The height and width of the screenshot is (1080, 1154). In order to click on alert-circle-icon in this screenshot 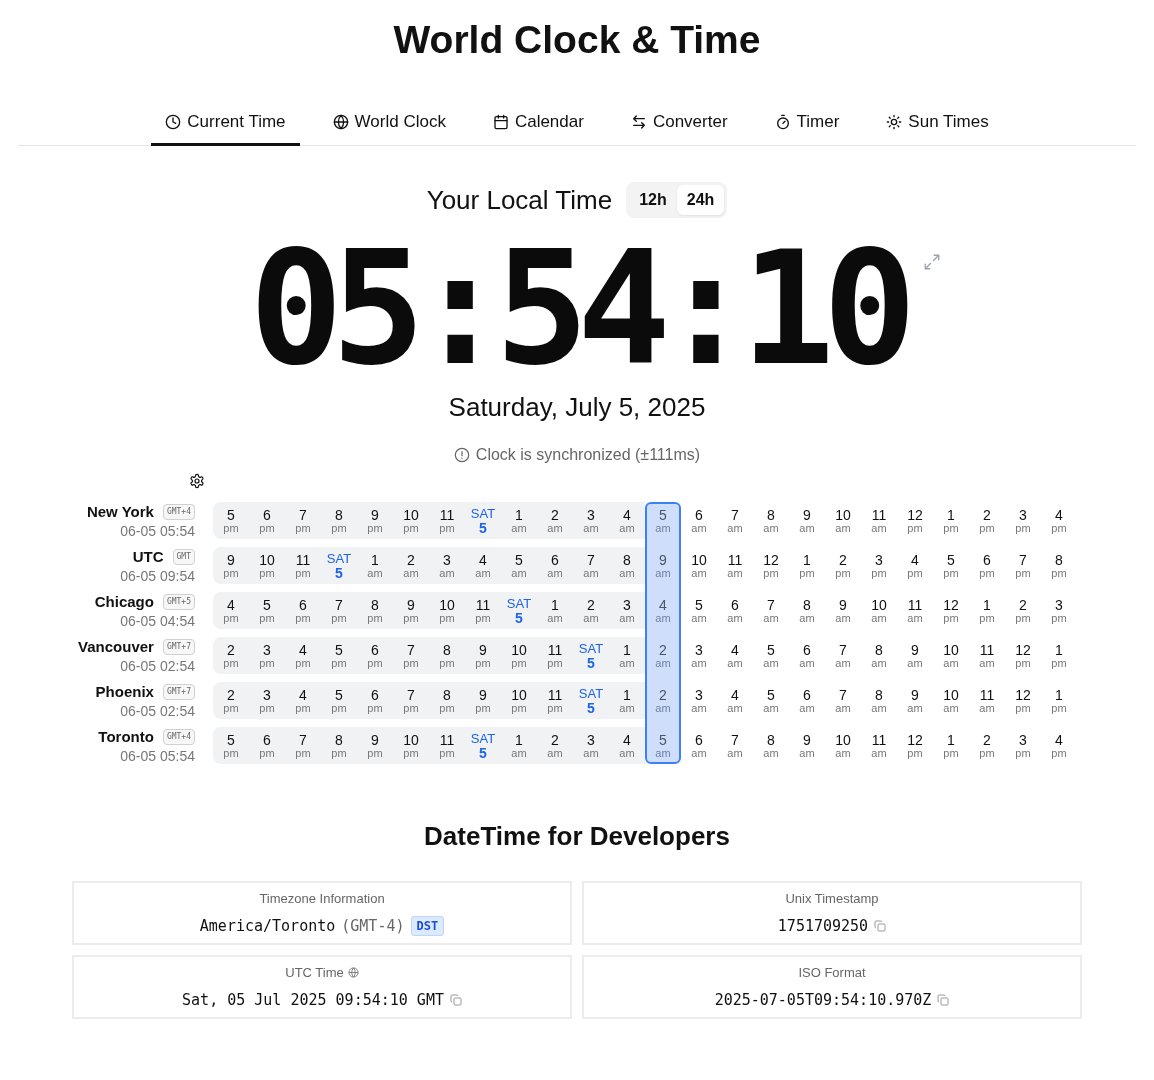, I will do `click(461, 455)`.